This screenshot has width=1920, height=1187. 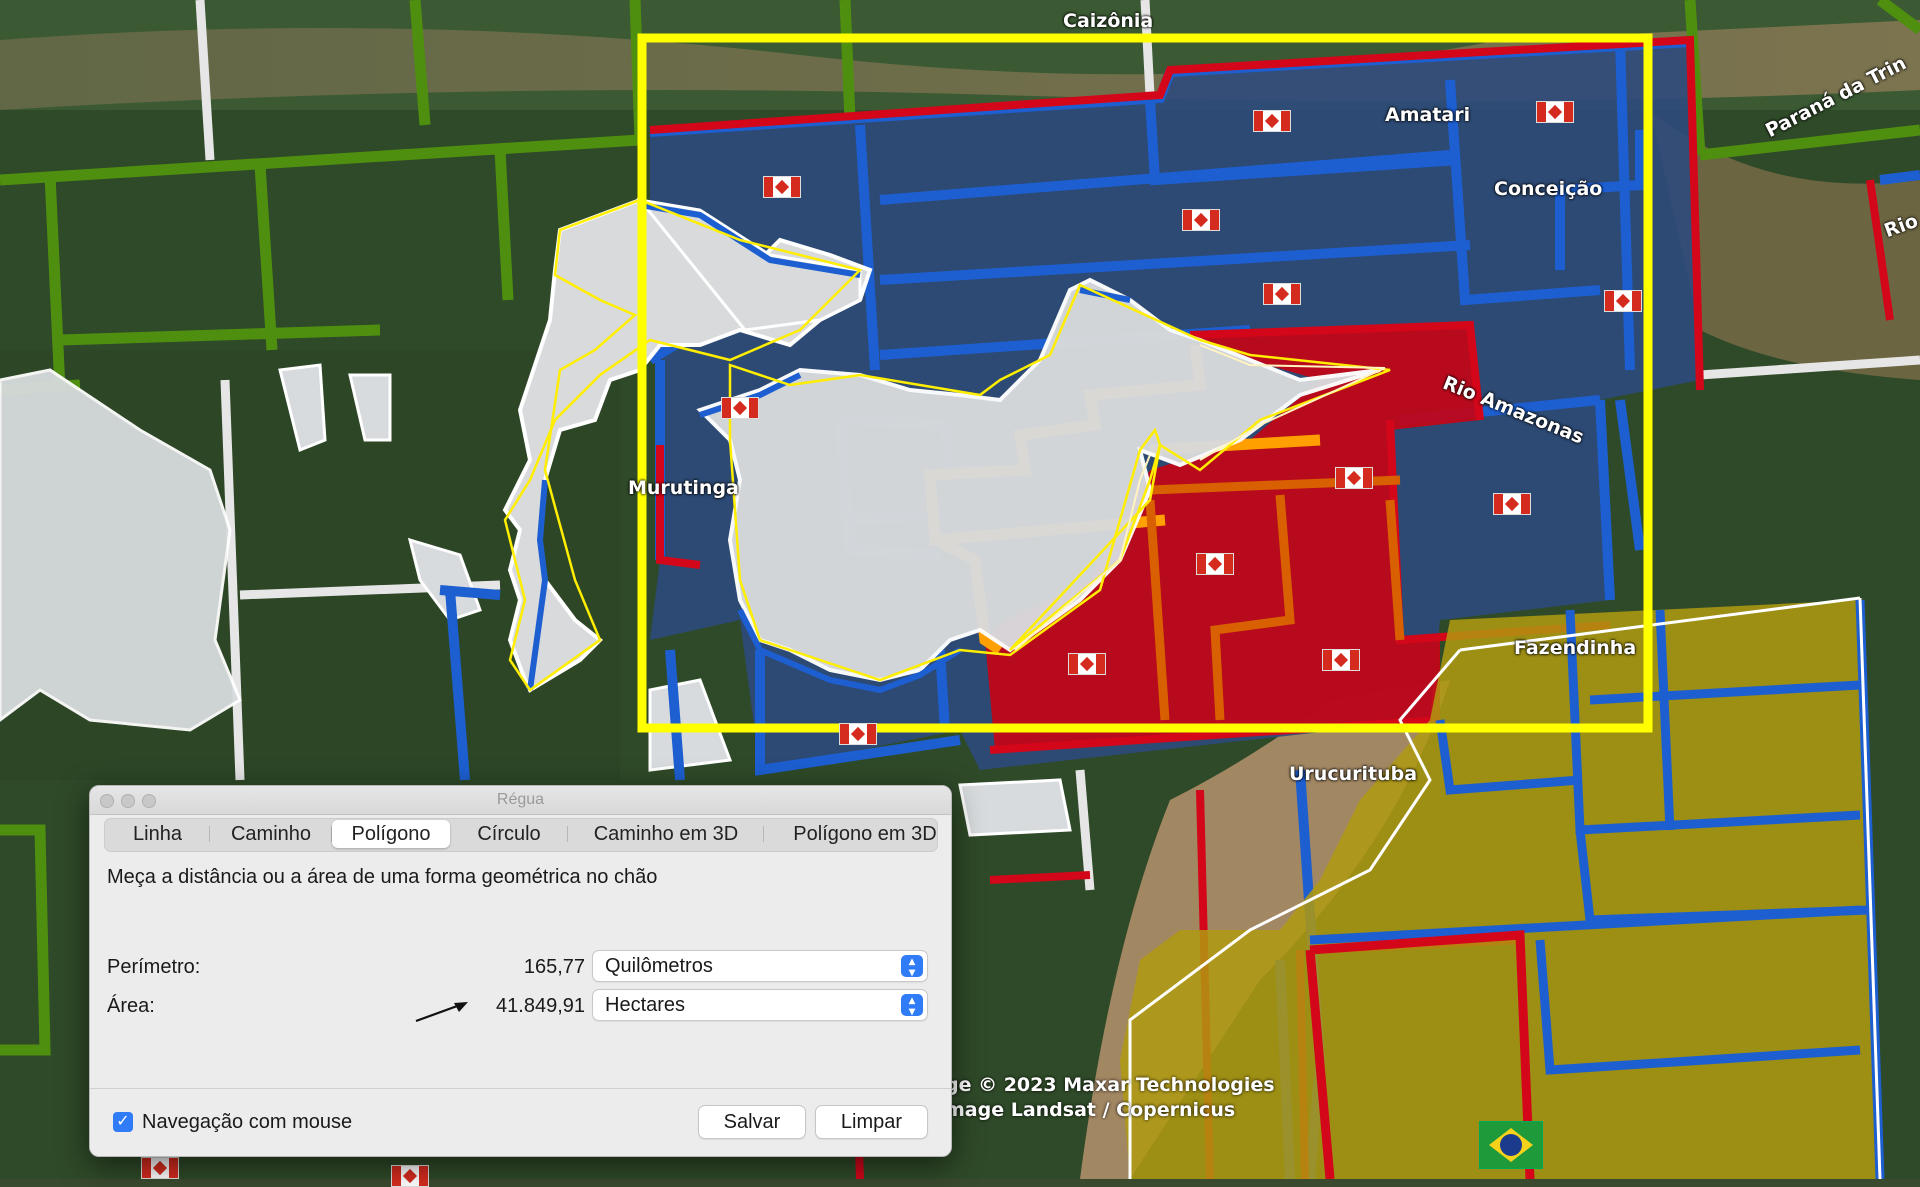 What do you see at coordinates (857, 834) in the screenshot?
I see `tab-poligono-3d: Polígono em 3D` at bounding box center [857, 834].